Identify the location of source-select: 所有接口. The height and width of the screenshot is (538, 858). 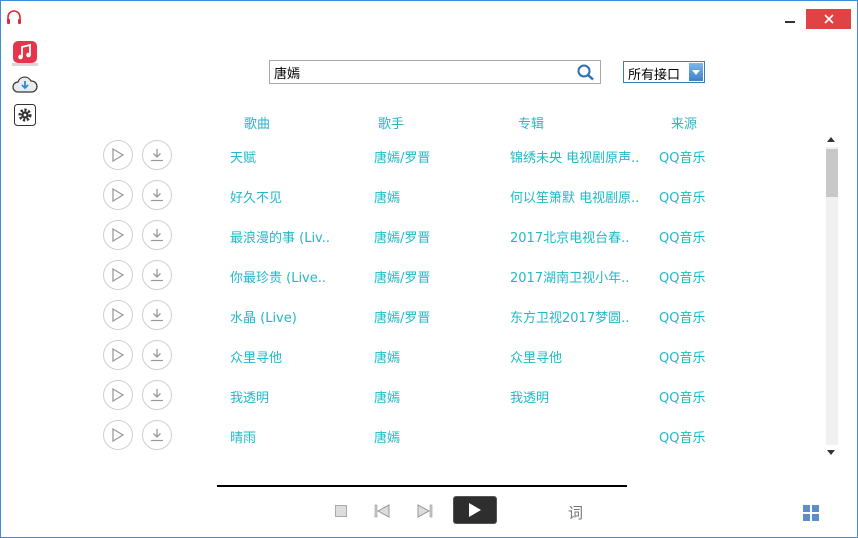
(664, 72).